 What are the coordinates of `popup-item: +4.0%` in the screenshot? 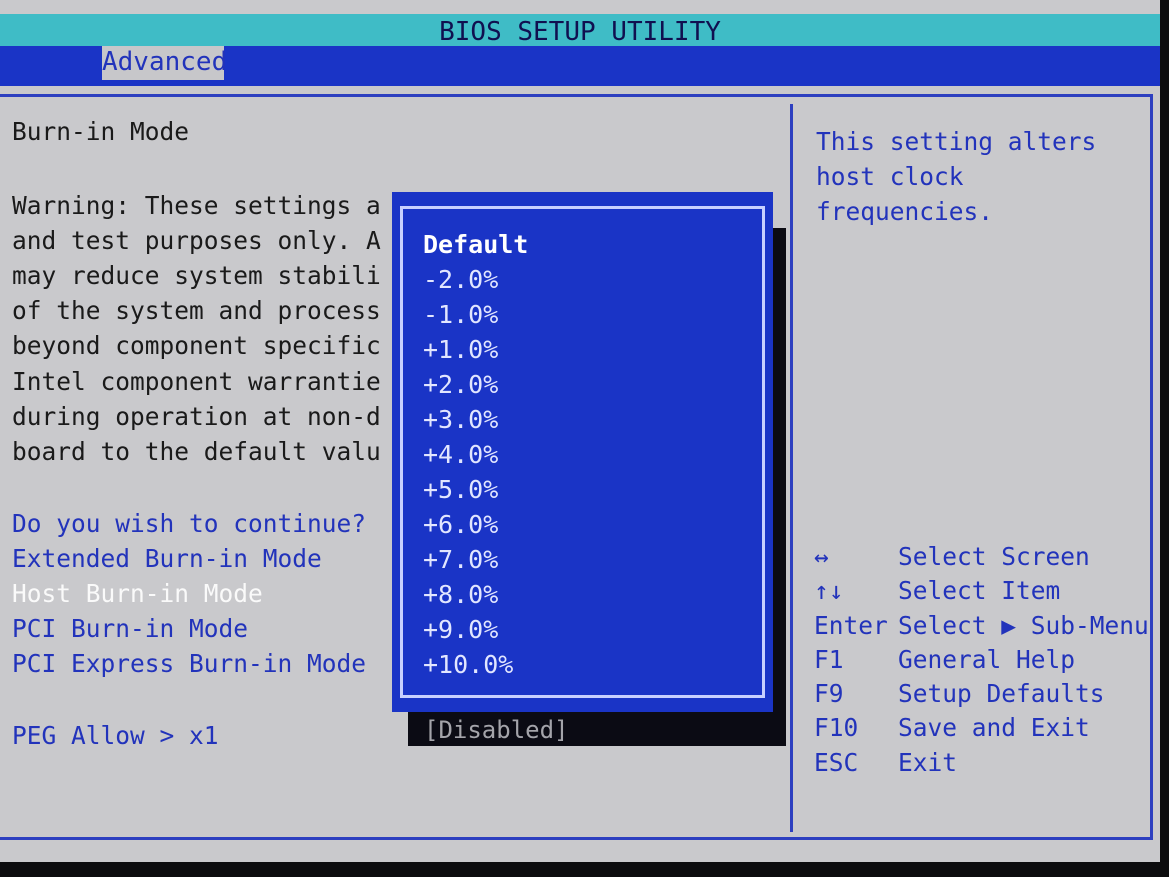 It's located at (475, 454).